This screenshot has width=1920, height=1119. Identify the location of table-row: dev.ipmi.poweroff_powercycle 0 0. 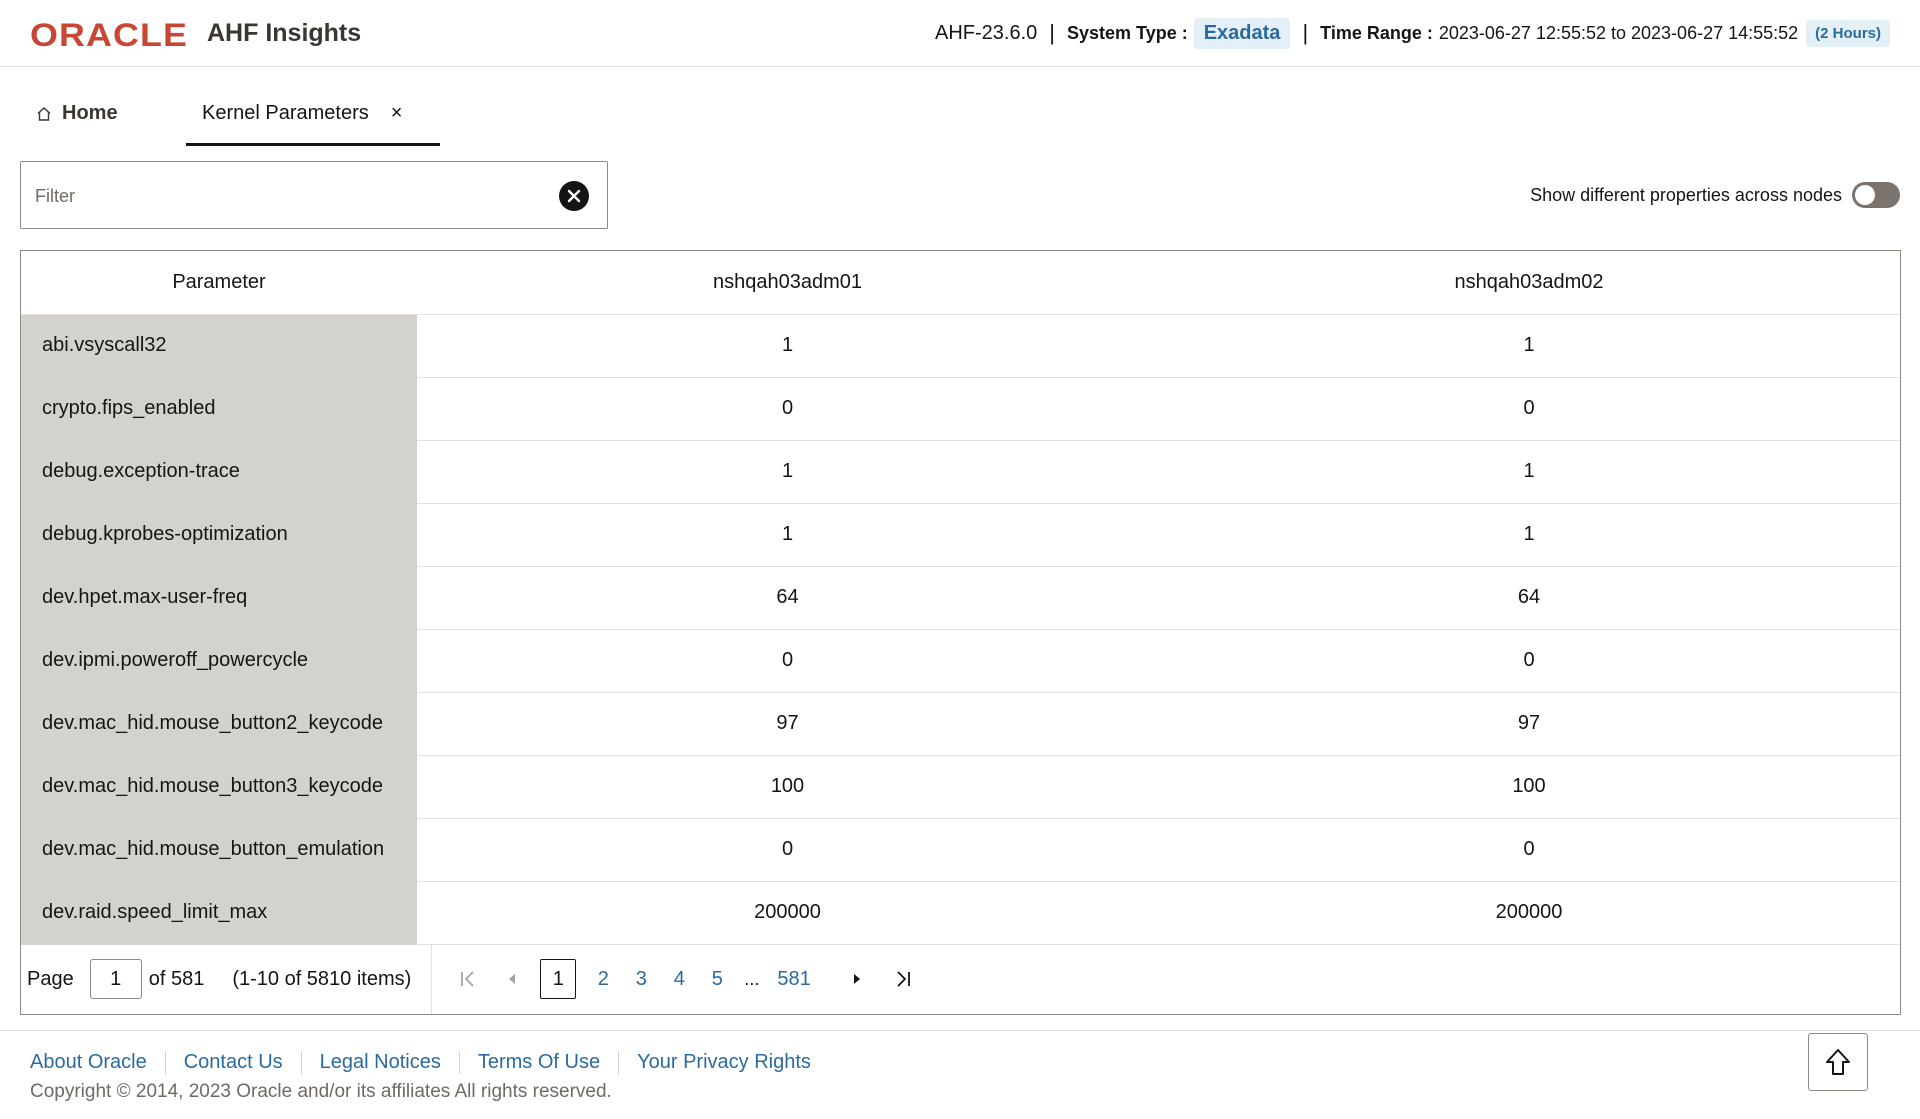
(960, 661).